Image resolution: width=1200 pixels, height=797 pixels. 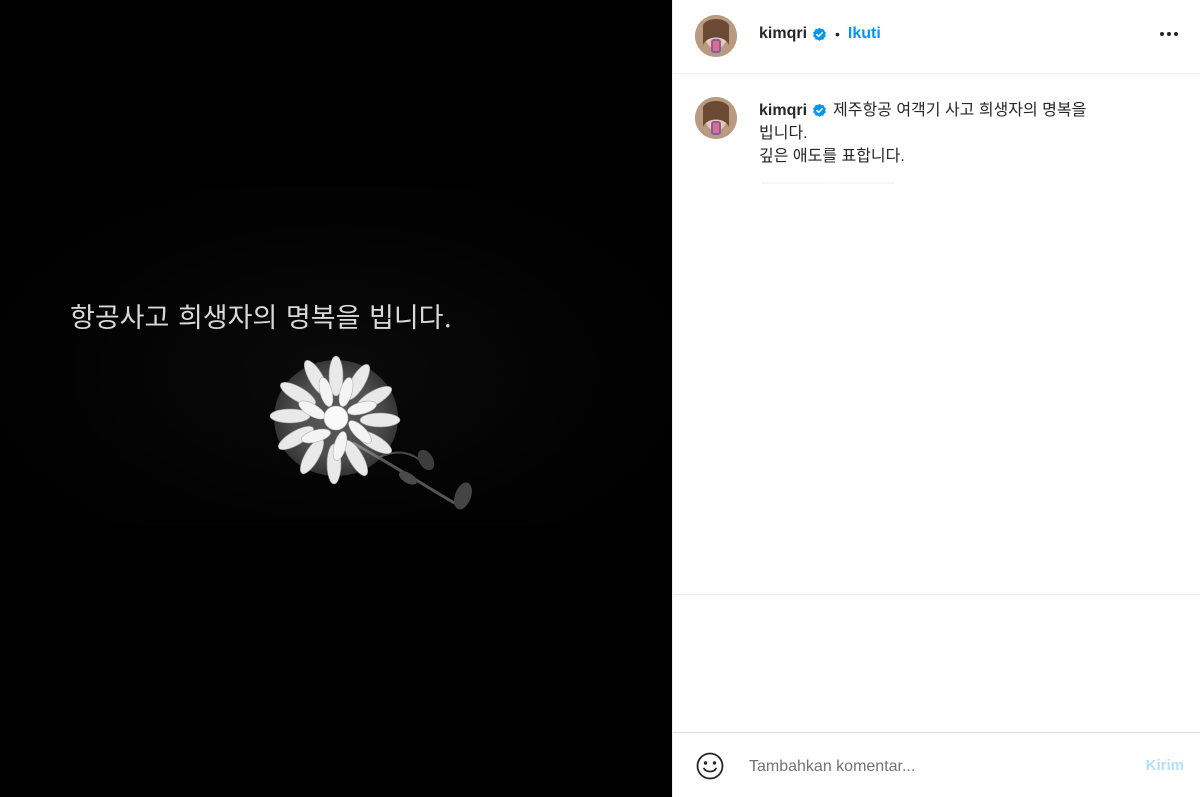 What do you see at coordinates (261, 318) in the screenshot?
I see `image-text: 항공사고 희생자의 명복을 빕니다.` at bounding box center [261, 318].